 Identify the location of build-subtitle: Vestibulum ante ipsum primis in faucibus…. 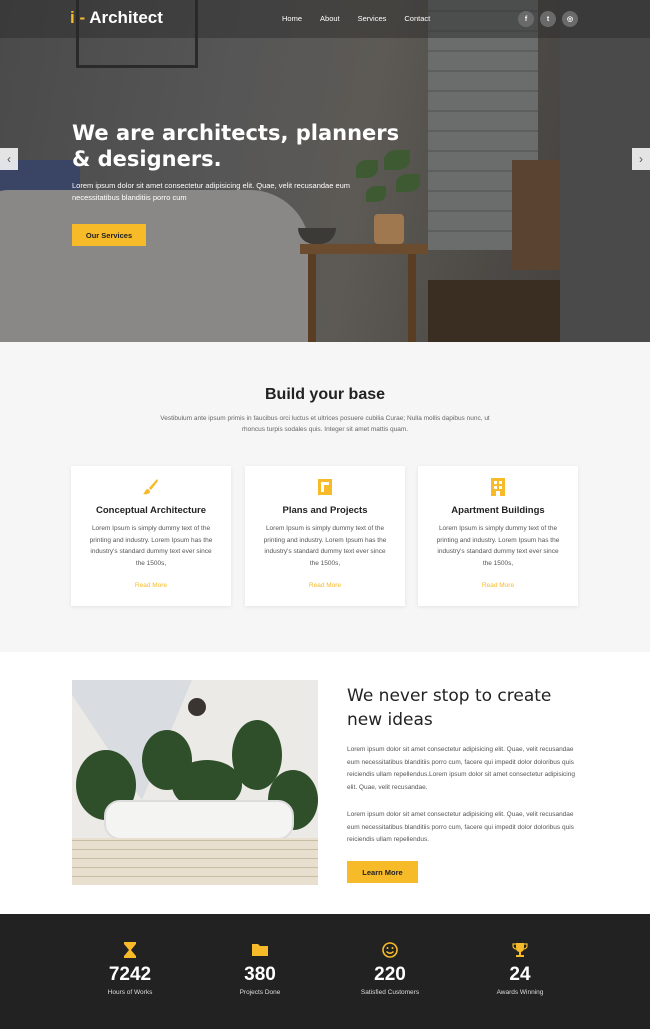
(325, 424).